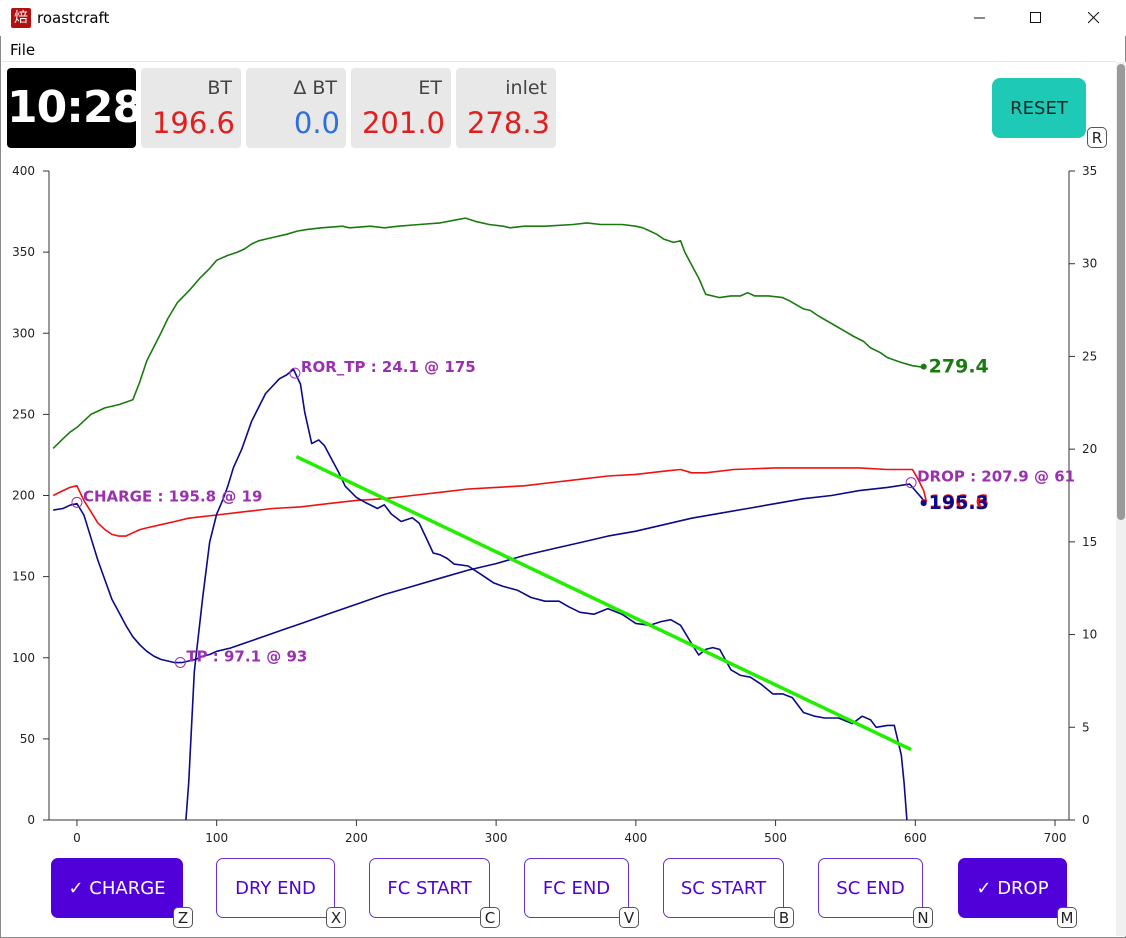 This screenshot has width=1126, height=938. What do you see at coordinates (1086, 727) in the screenshot?
I see `y-tick-label-right: 5` at bounding box center [1086, 727].